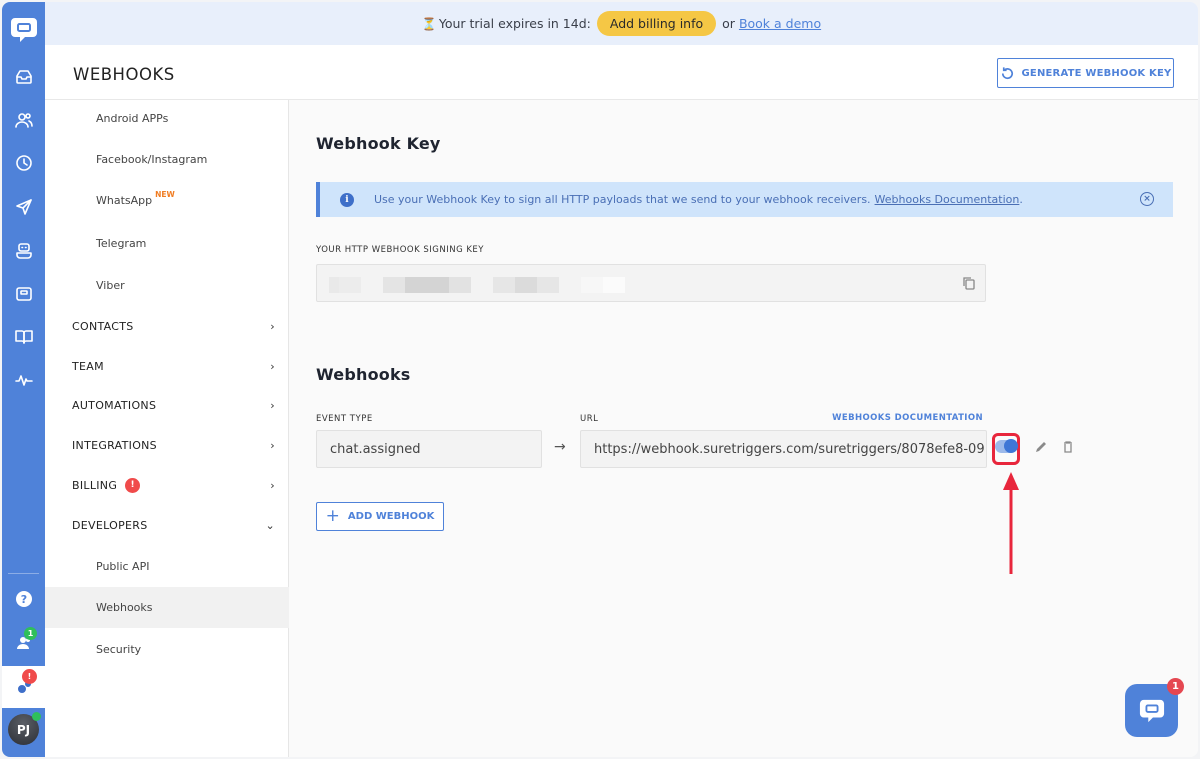  I want to click on nav-section-label: TEAM, so click(88, 366).